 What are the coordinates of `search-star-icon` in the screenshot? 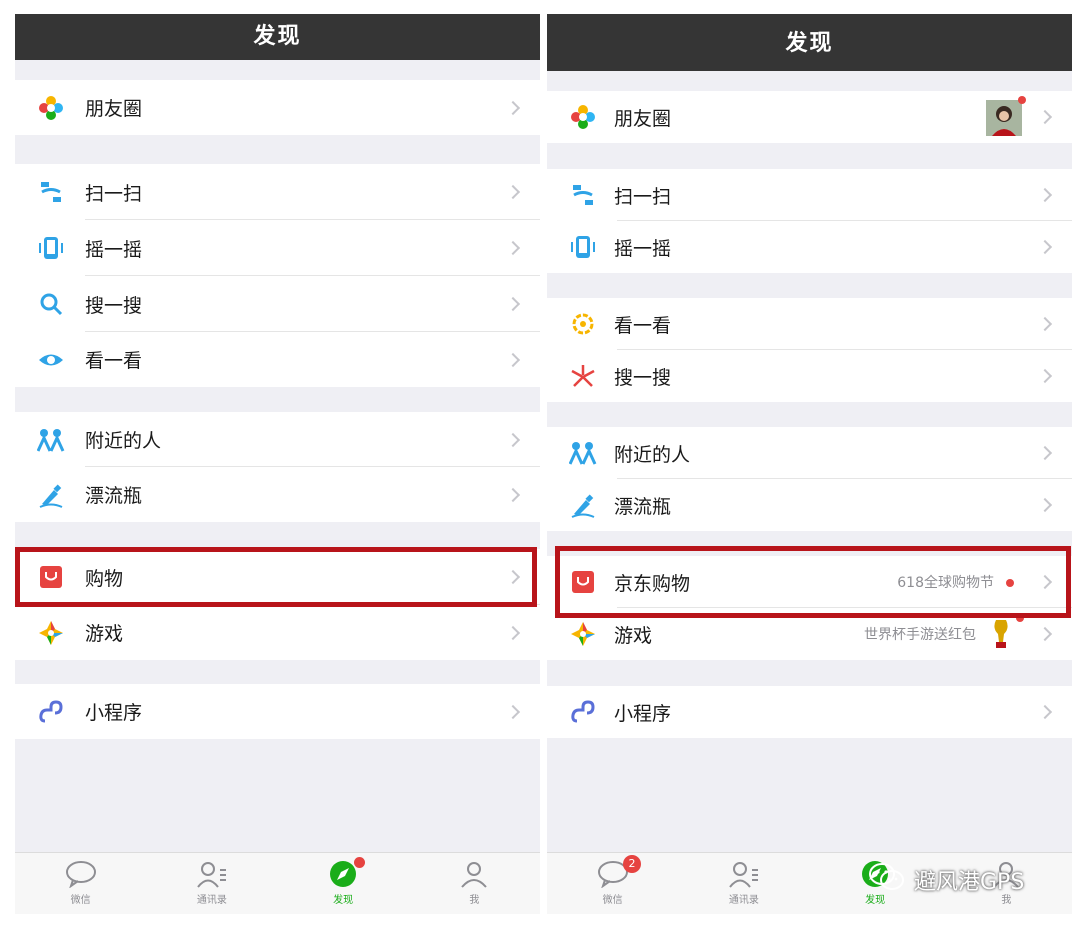 It's located at (583, 376).